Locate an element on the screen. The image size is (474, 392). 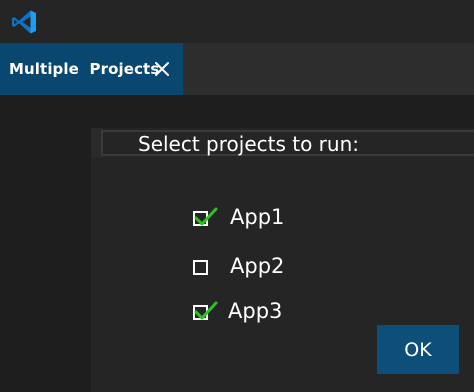
tab-bar: Multiple Projects is located at coordinates (237, 69).